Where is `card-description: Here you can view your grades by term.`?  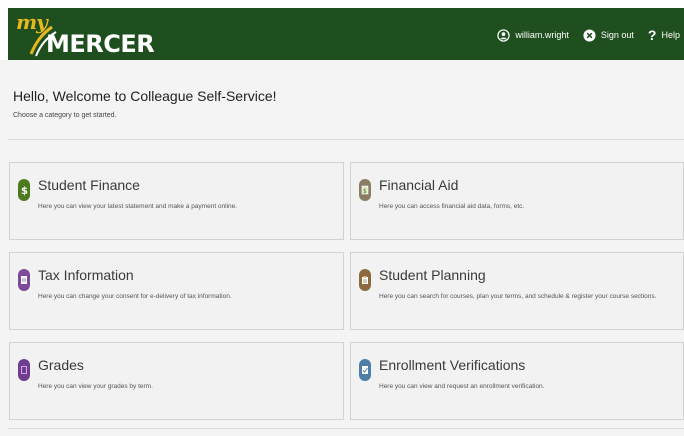
card-description: Here you can view your grades by term. is located at coordinates (95, 386).